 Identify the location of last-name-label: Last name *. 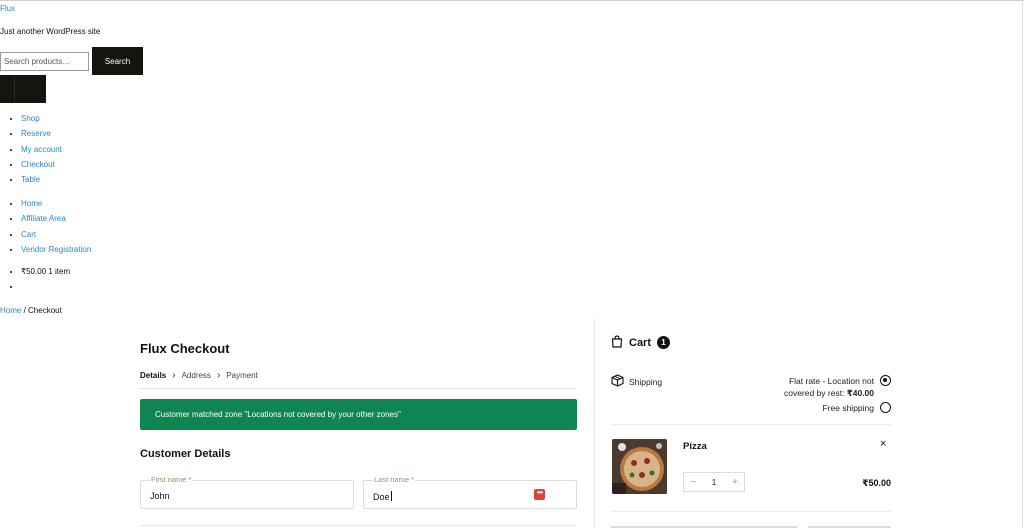
(394, 479).